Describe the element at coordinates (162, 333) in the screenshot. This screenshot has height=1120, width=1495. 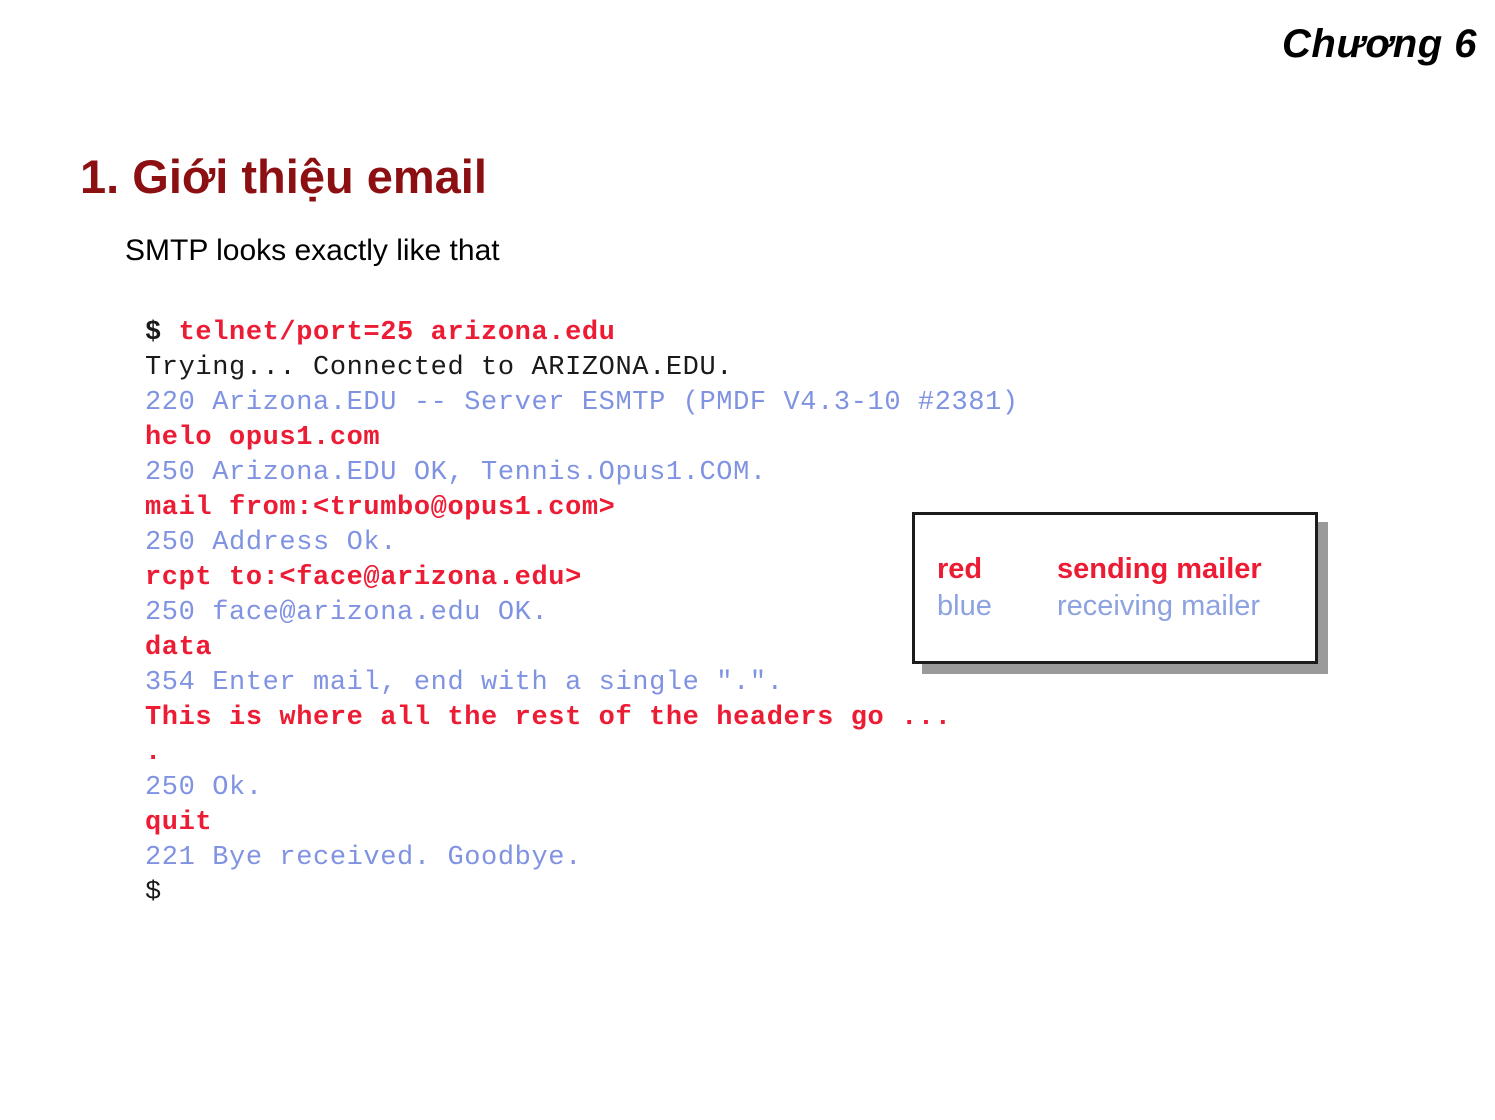
I see `shell-prompt: $` at that location.